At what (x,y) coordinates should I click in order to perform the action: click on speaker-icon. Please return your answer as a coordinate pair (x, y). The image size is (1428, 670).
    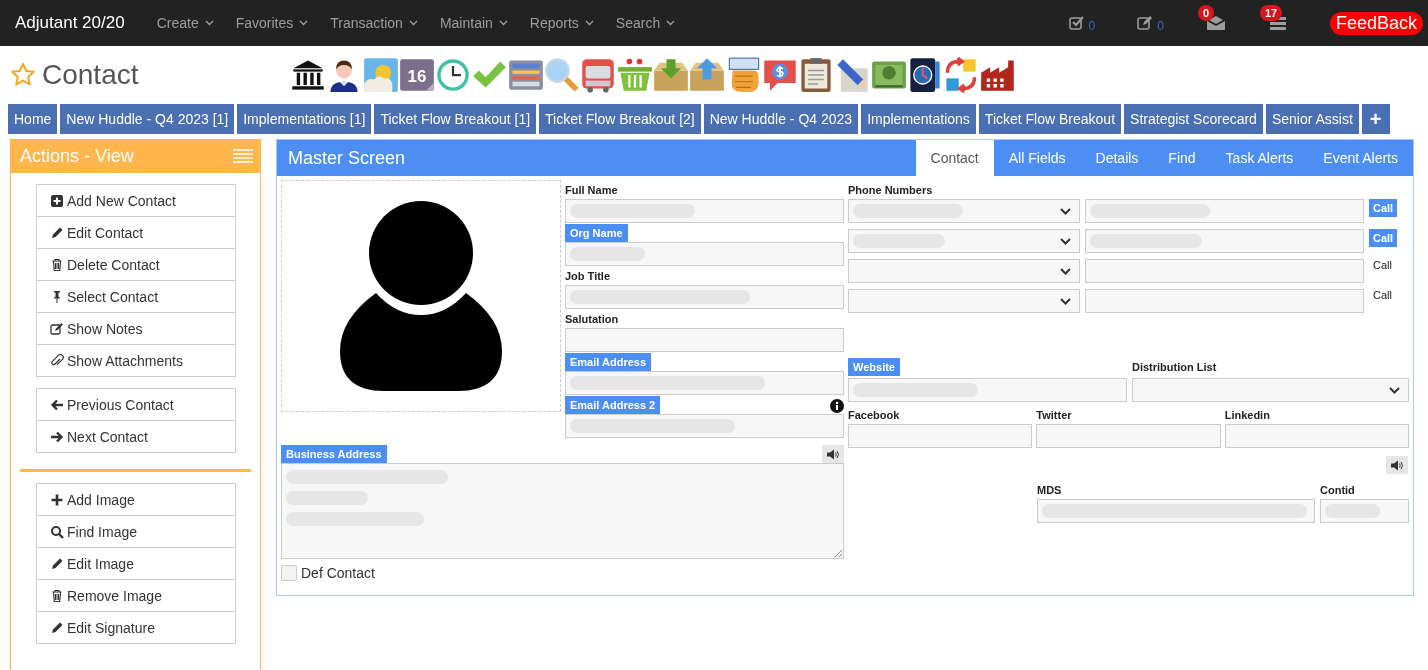
    Looking at the image, I should click on (1397, 465).